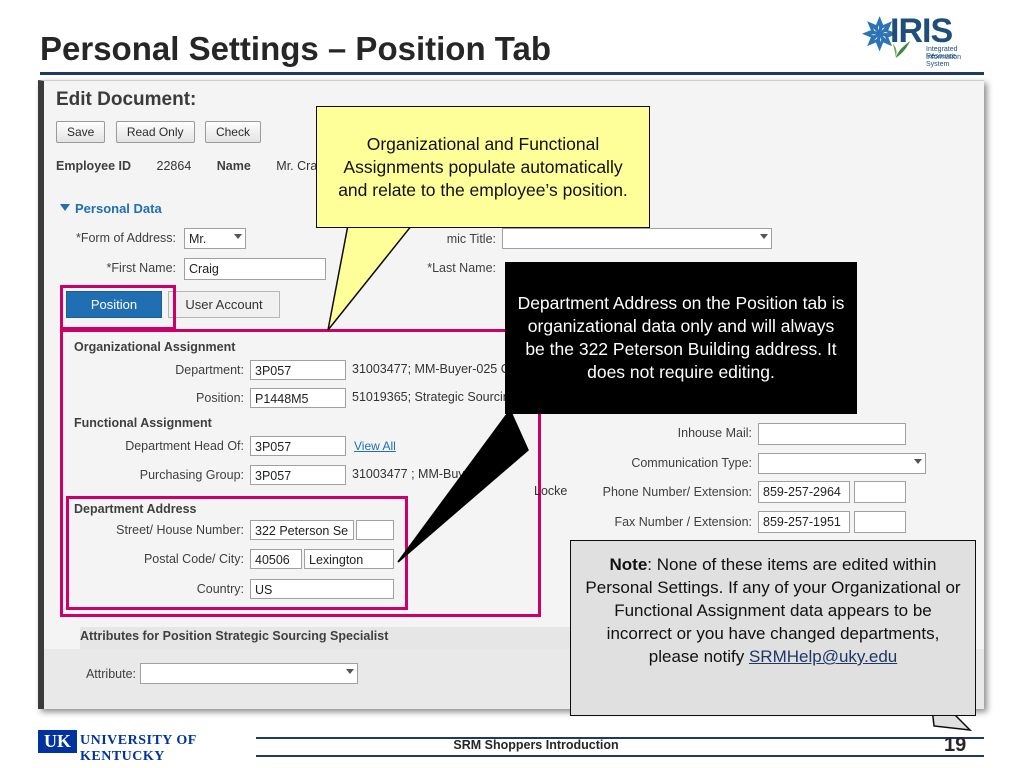 This screenshot has width=1024, height=768. Describe the element at coordinates (94, 166) in the screenshot. I see `employee-id-label: Employee ID` at that location.